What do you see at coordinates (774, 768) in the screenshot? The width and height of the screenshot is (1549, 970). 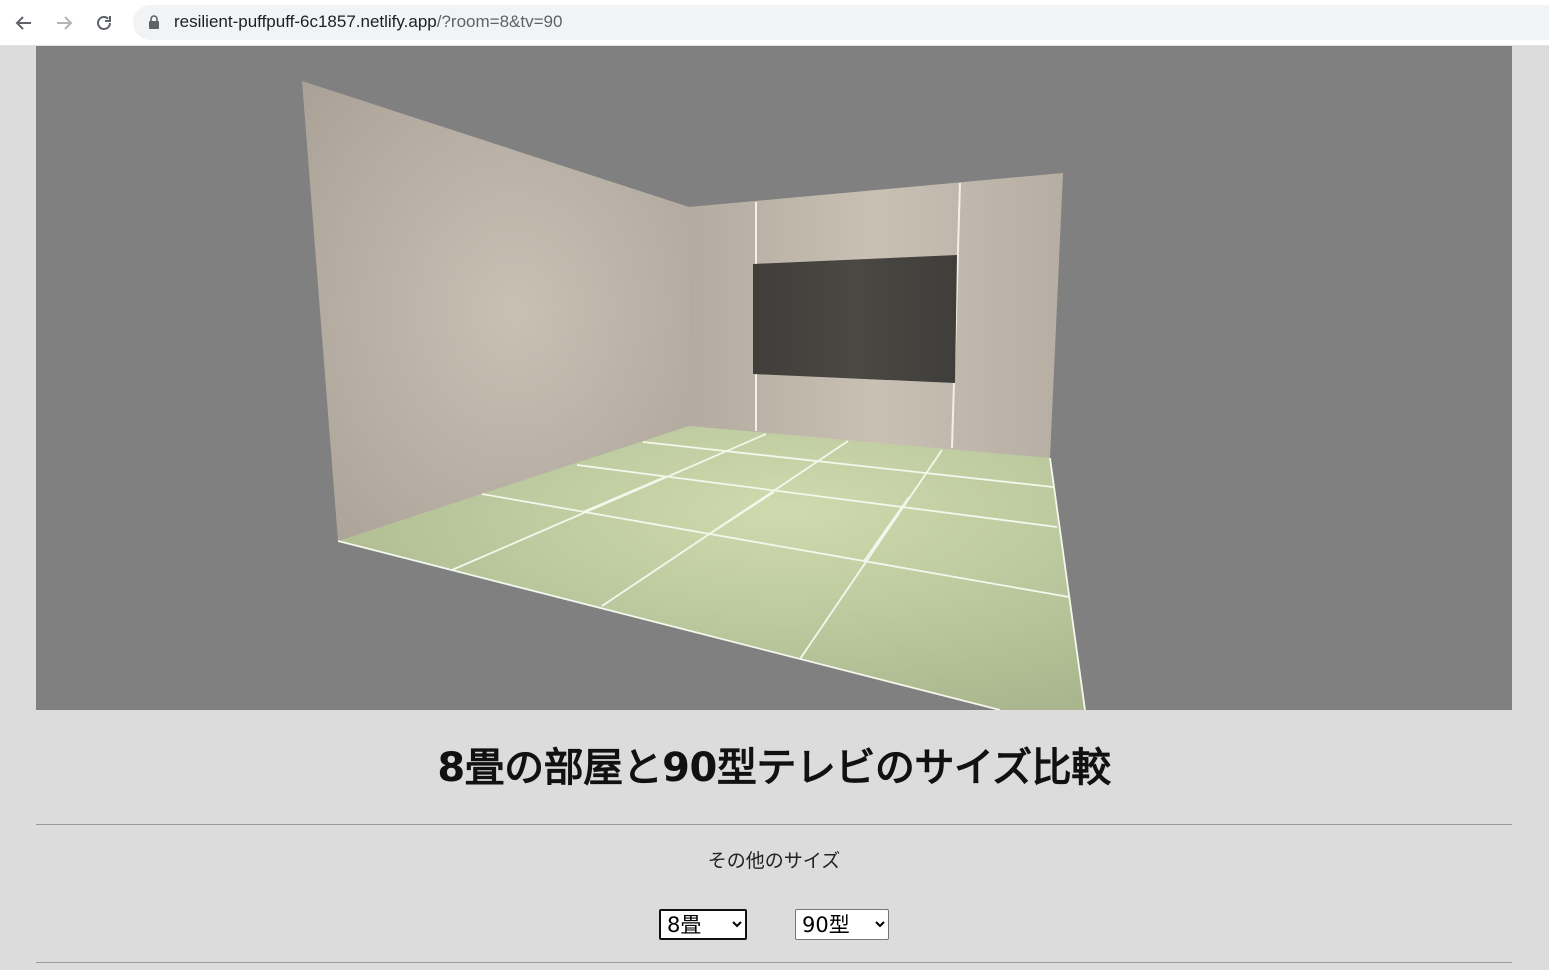 I see `page-title: 8畳の部屋と90型テレビのサイズ比較` at bounding box center [774, 768].